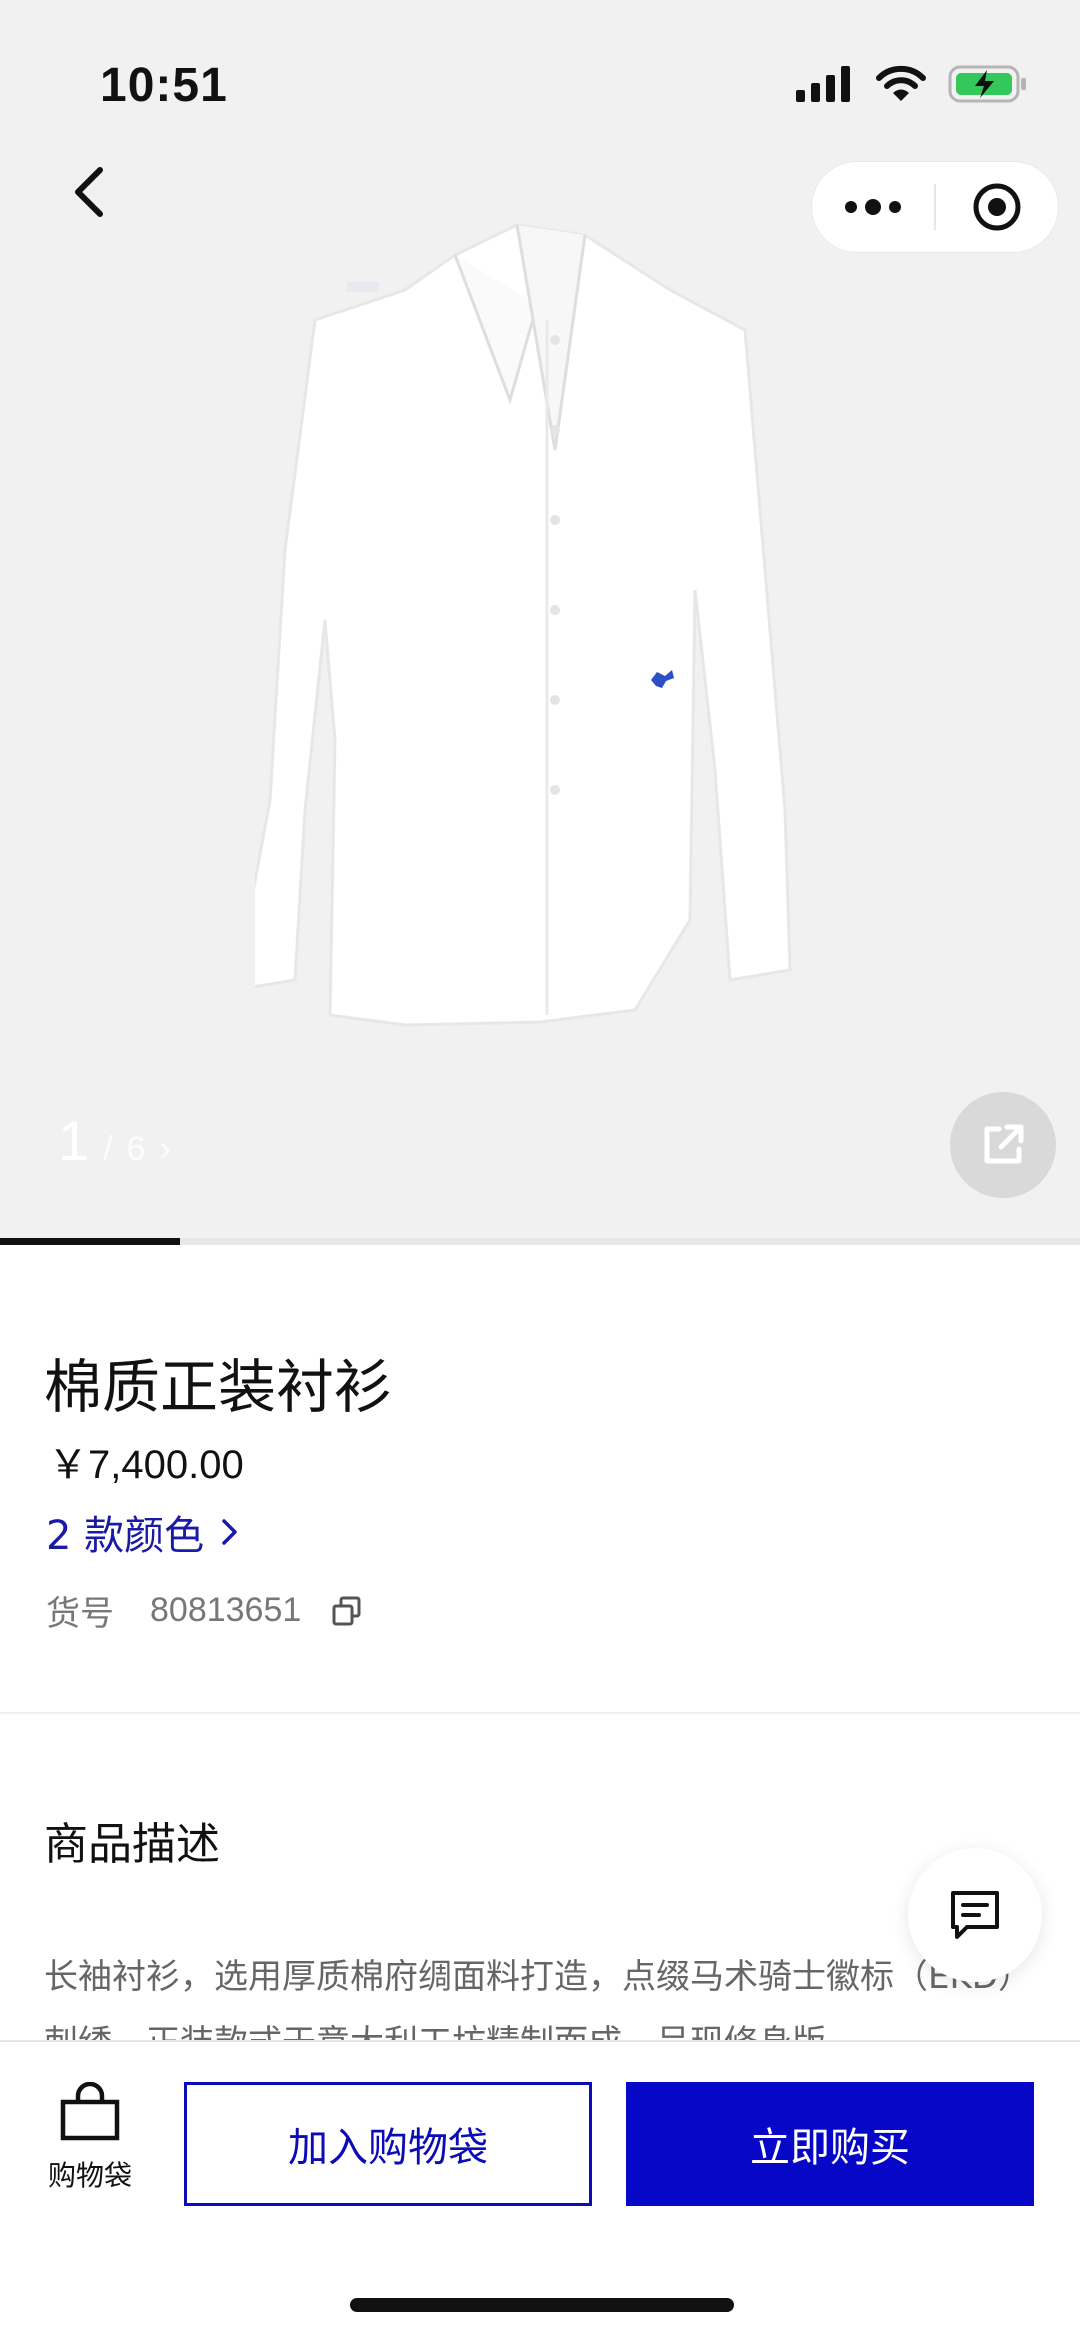 This screenshot has height=2341, width=1080. Describe the element at coordinates (146, 1465) in the screenshot. I see `product-price: ￥7,400.00` at that location.